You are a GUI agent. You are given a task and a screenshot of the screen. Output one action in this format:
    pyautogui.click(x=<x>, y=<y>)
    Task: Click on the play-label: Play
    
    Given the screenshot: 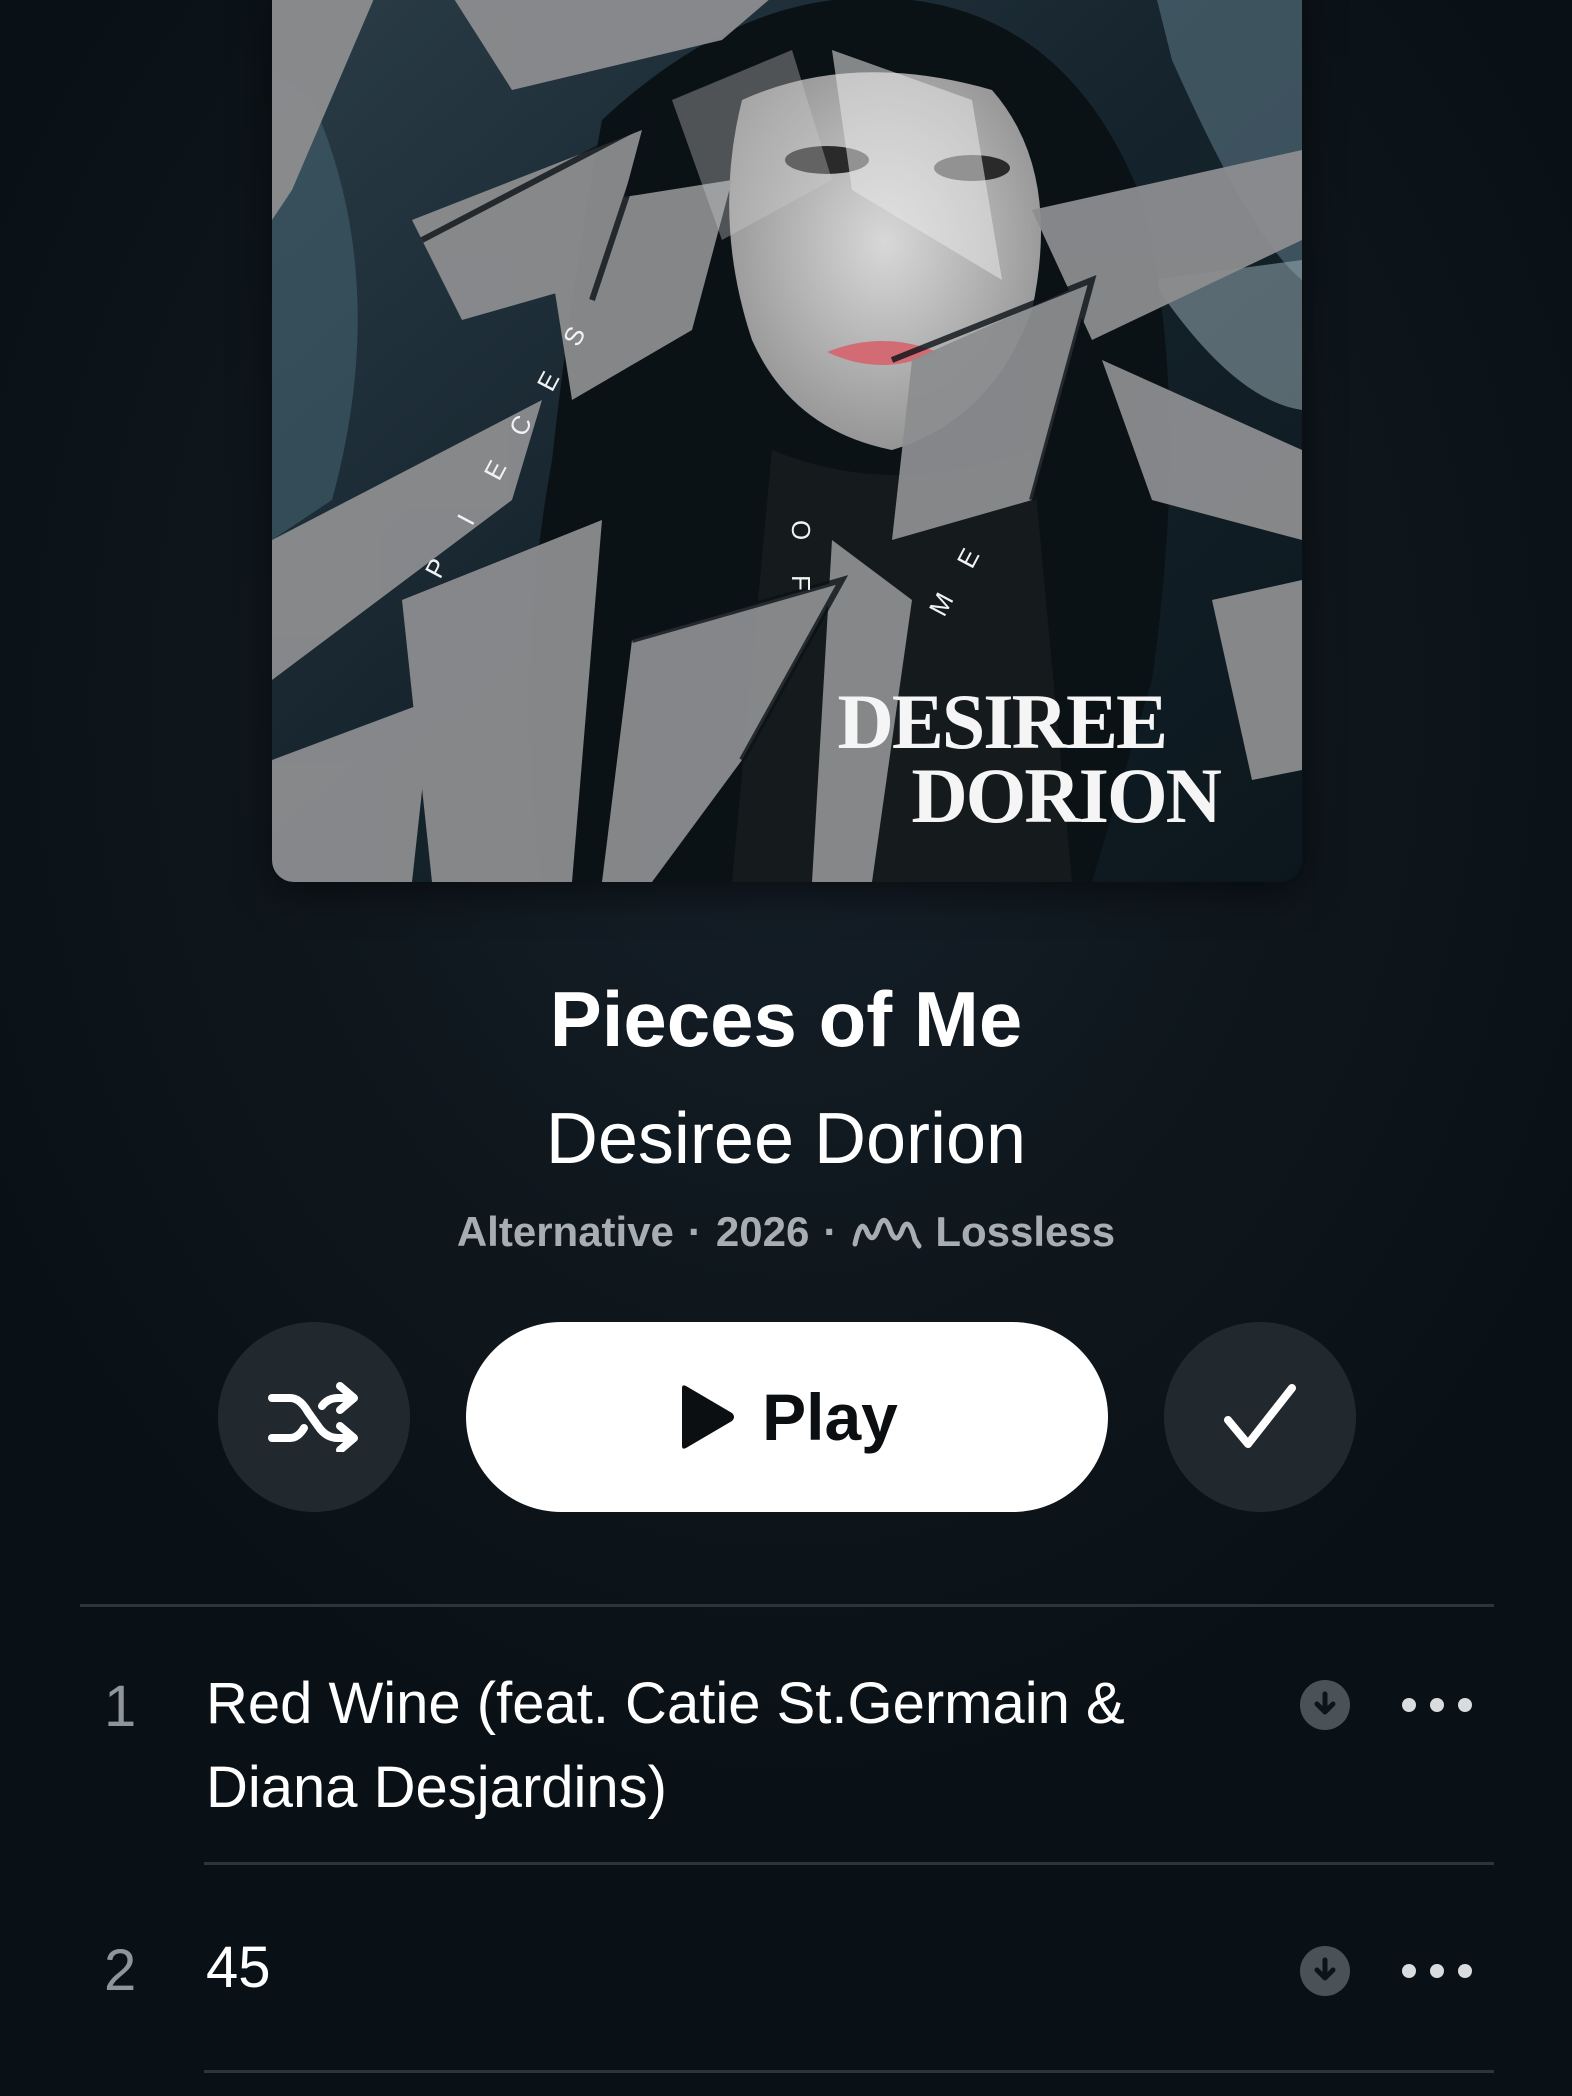 What is the action you would take?
    pyautogui.click(x=830, y=1417)
    